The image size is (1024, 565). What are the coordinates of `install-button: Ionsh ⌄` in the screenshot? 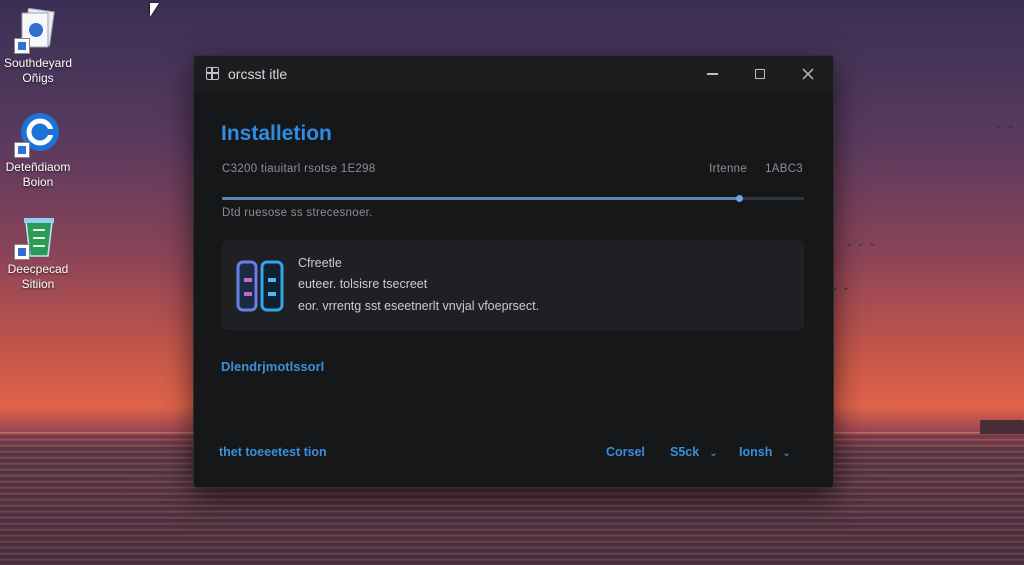 It's located at (765, 452).